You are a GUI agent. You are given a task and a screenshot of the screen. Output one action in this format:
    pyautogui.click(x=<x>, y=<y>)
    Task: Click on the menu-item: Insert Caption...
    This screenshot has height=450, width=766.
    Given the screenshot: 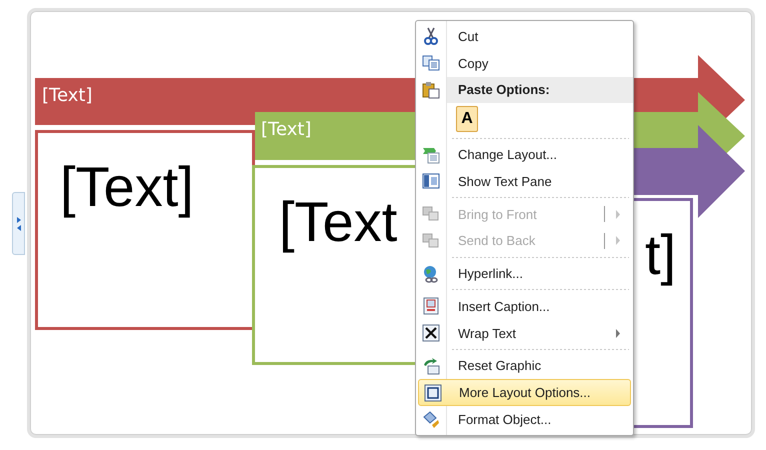 What is the action you would take?
    pyautogui.click(x=524, y=306)
    